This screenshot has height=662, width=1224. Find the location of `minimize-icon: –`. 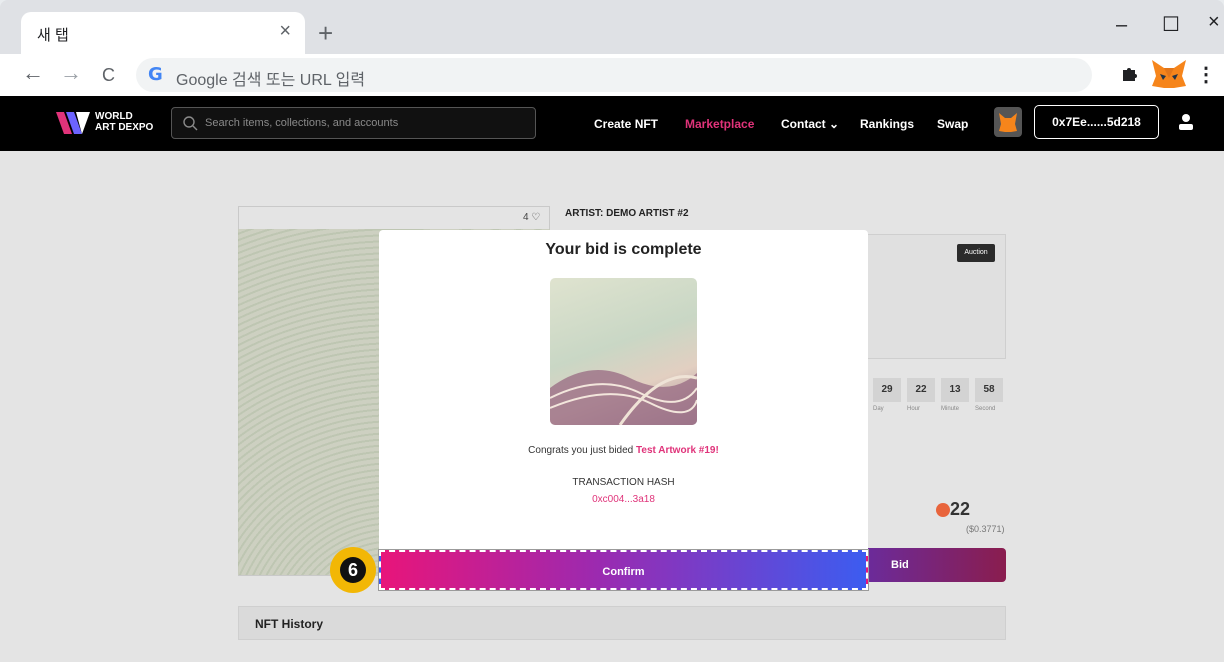

minimize-icon: – is located at coordinates (1121, 25).